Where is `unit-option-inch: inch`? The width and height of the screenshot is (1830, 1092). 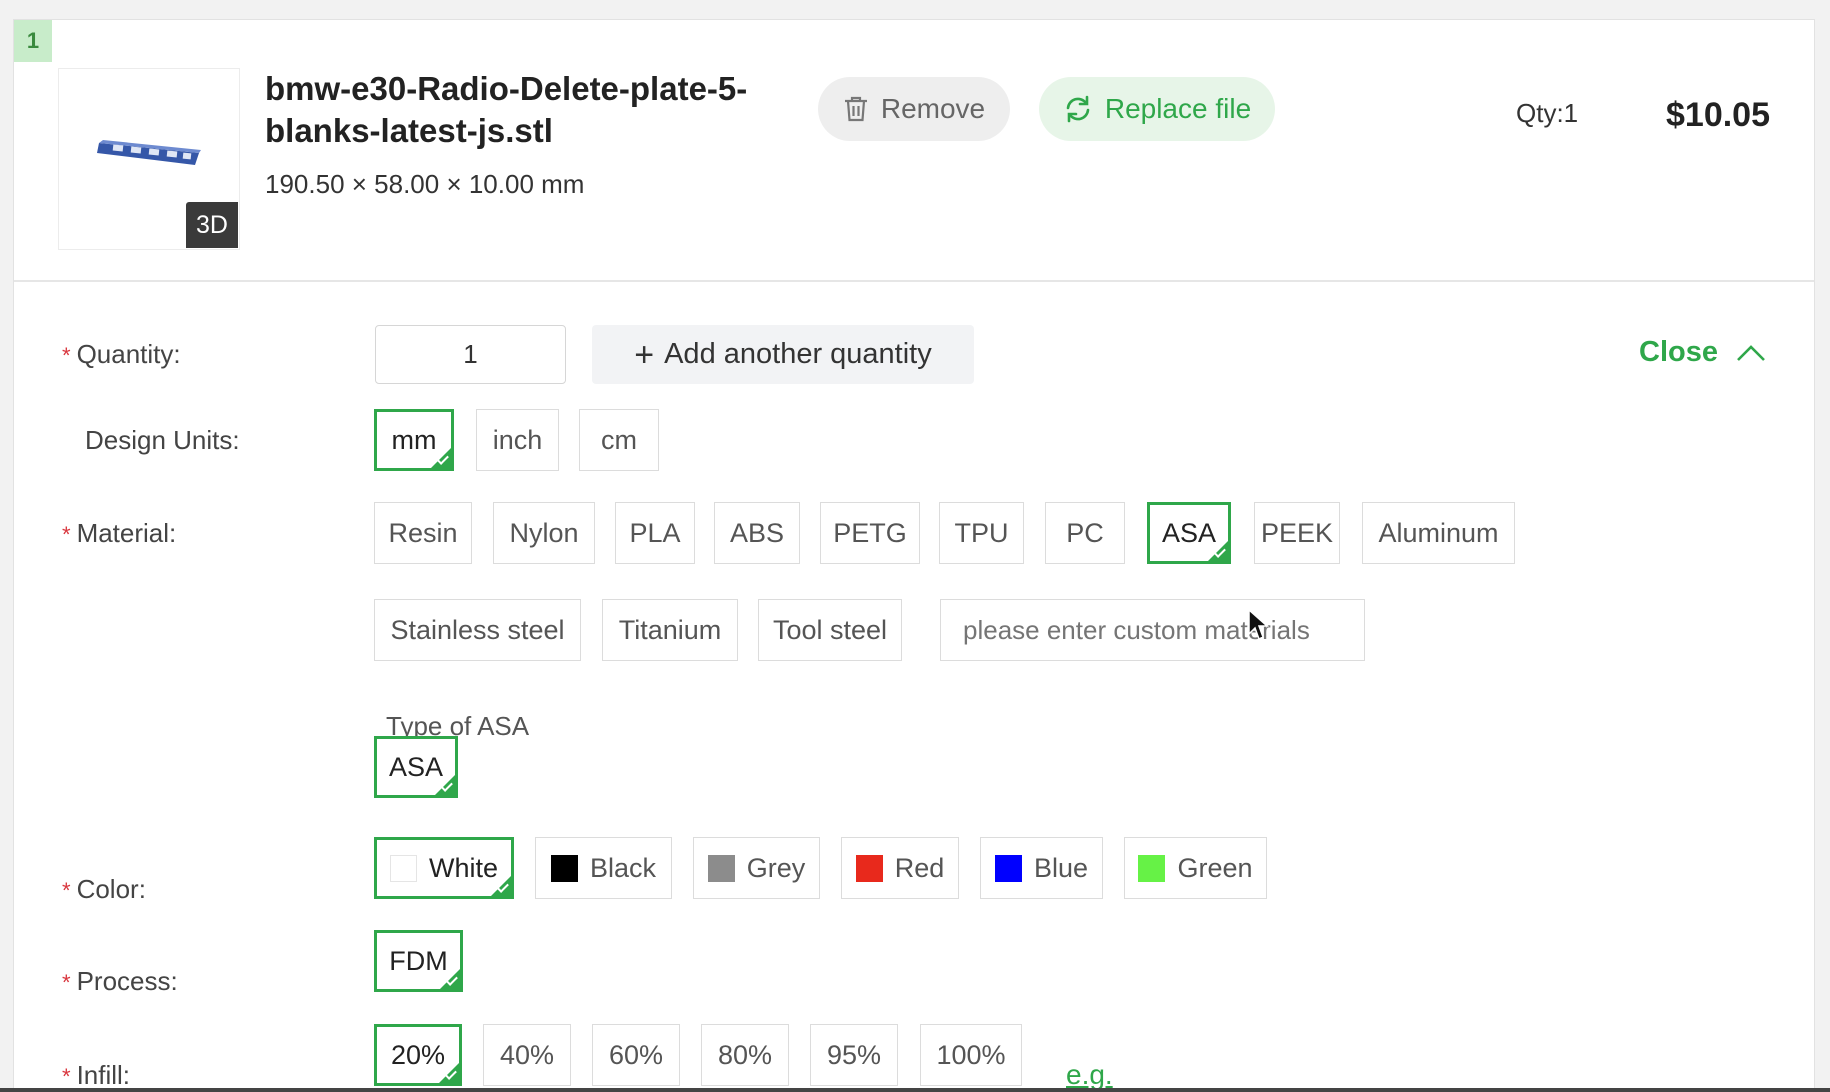
unit-option-inch: inch is located at coordinates (517, 440).